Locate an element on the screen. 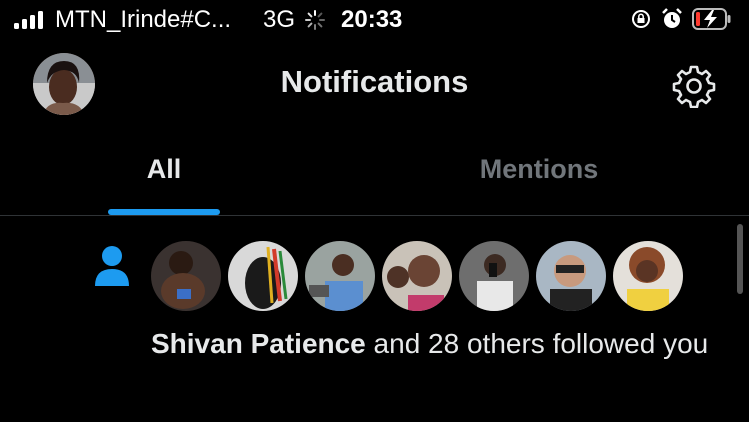 Image resolution: width=749 pixels, height=422 pixels. signal-icon is located at coordinates (31, 20).